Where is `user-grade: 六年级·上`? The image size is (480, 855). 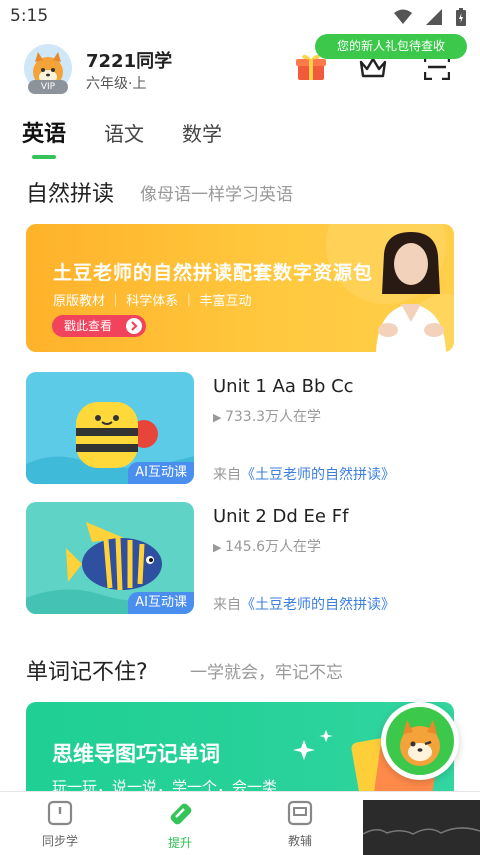
user-grade: 六年级·上 is located at coordinates (116, 83).